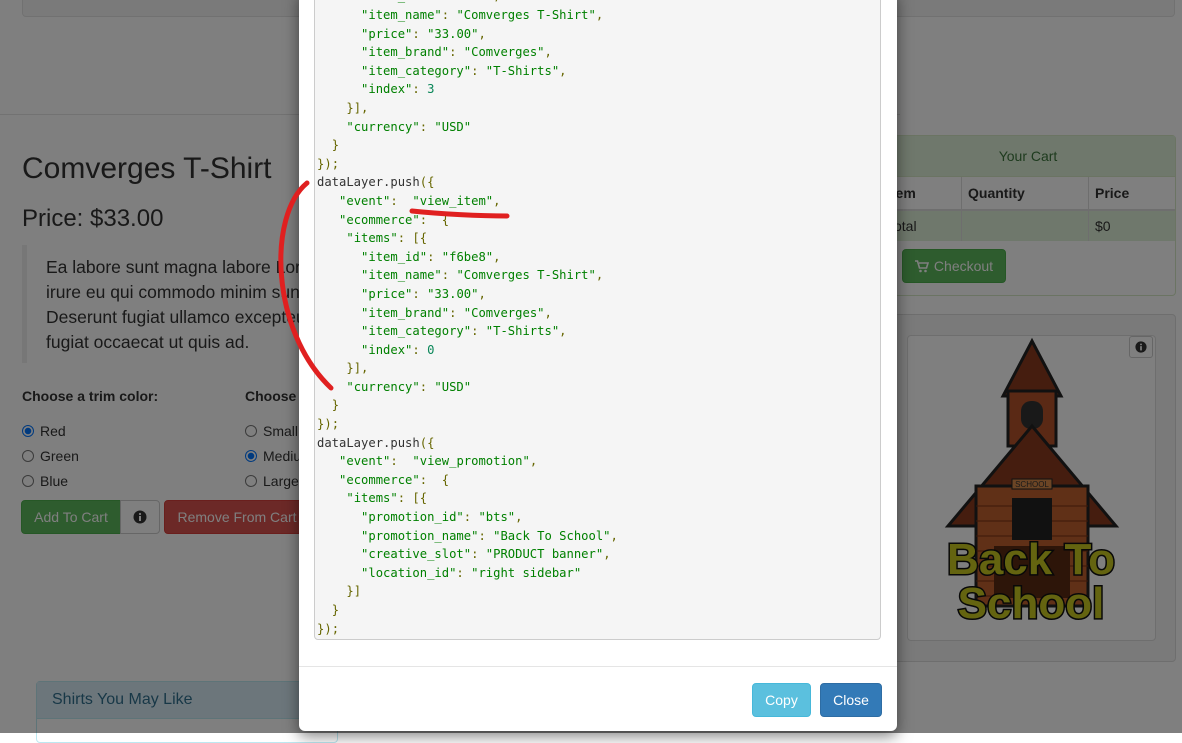  What do you see at coordinates (598, 699) in the screenshot?
I see `modal-footer: Copy Close` at bounding box center [598, 699].